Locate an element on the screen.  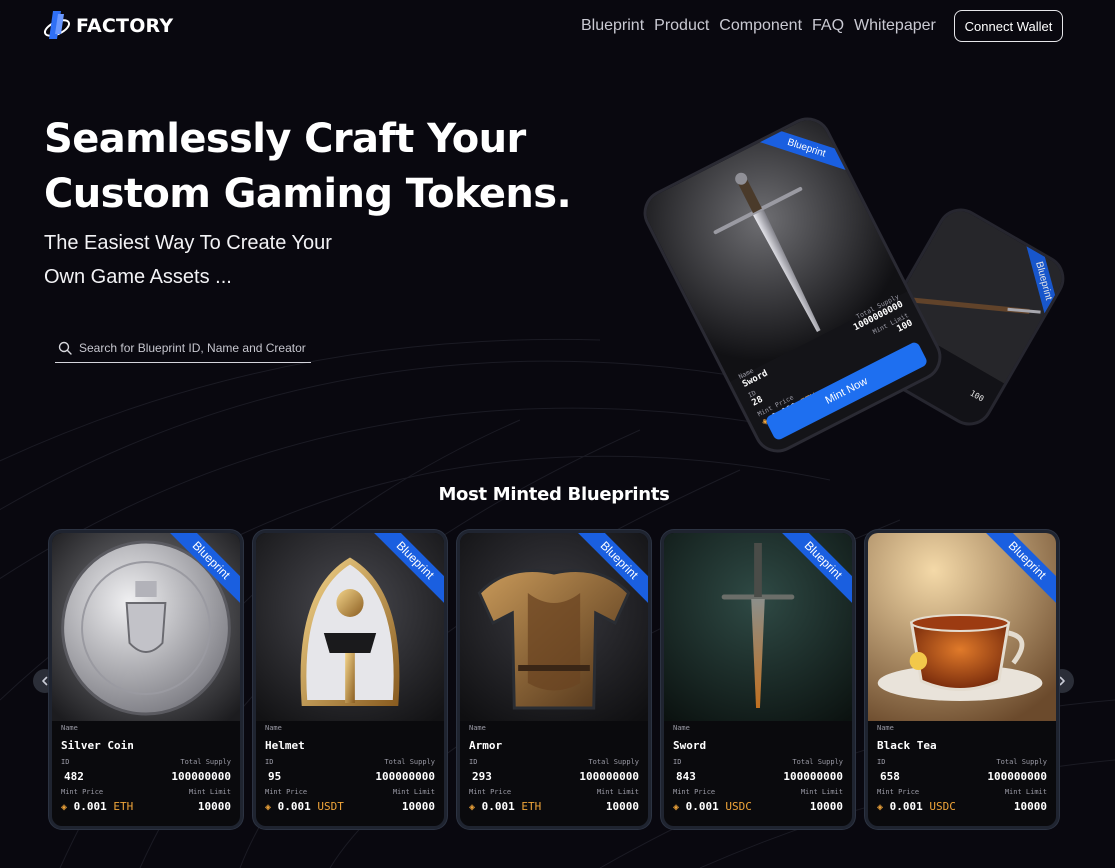
hero-subtitle-line-1: The Easiest Way To Create Your is located at coordinates (188, 243).